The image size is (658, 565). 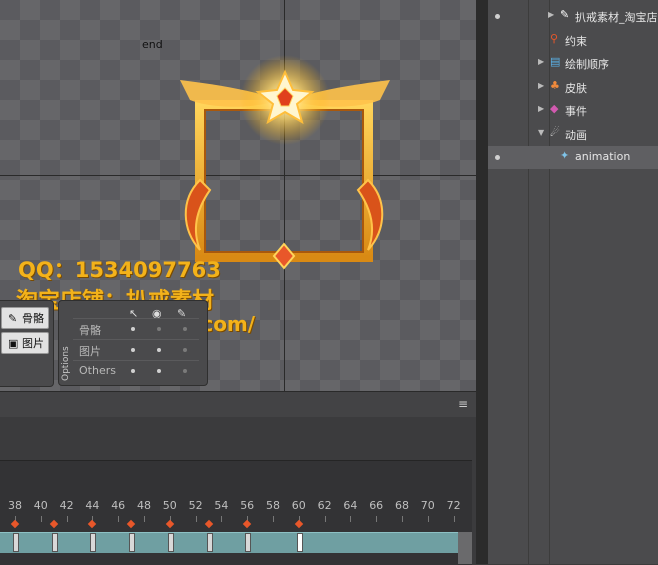 What do you see at coordinates (298, 505) in the screenshot?
I see `ruler-label: 60` at bounding box center [298, 505].